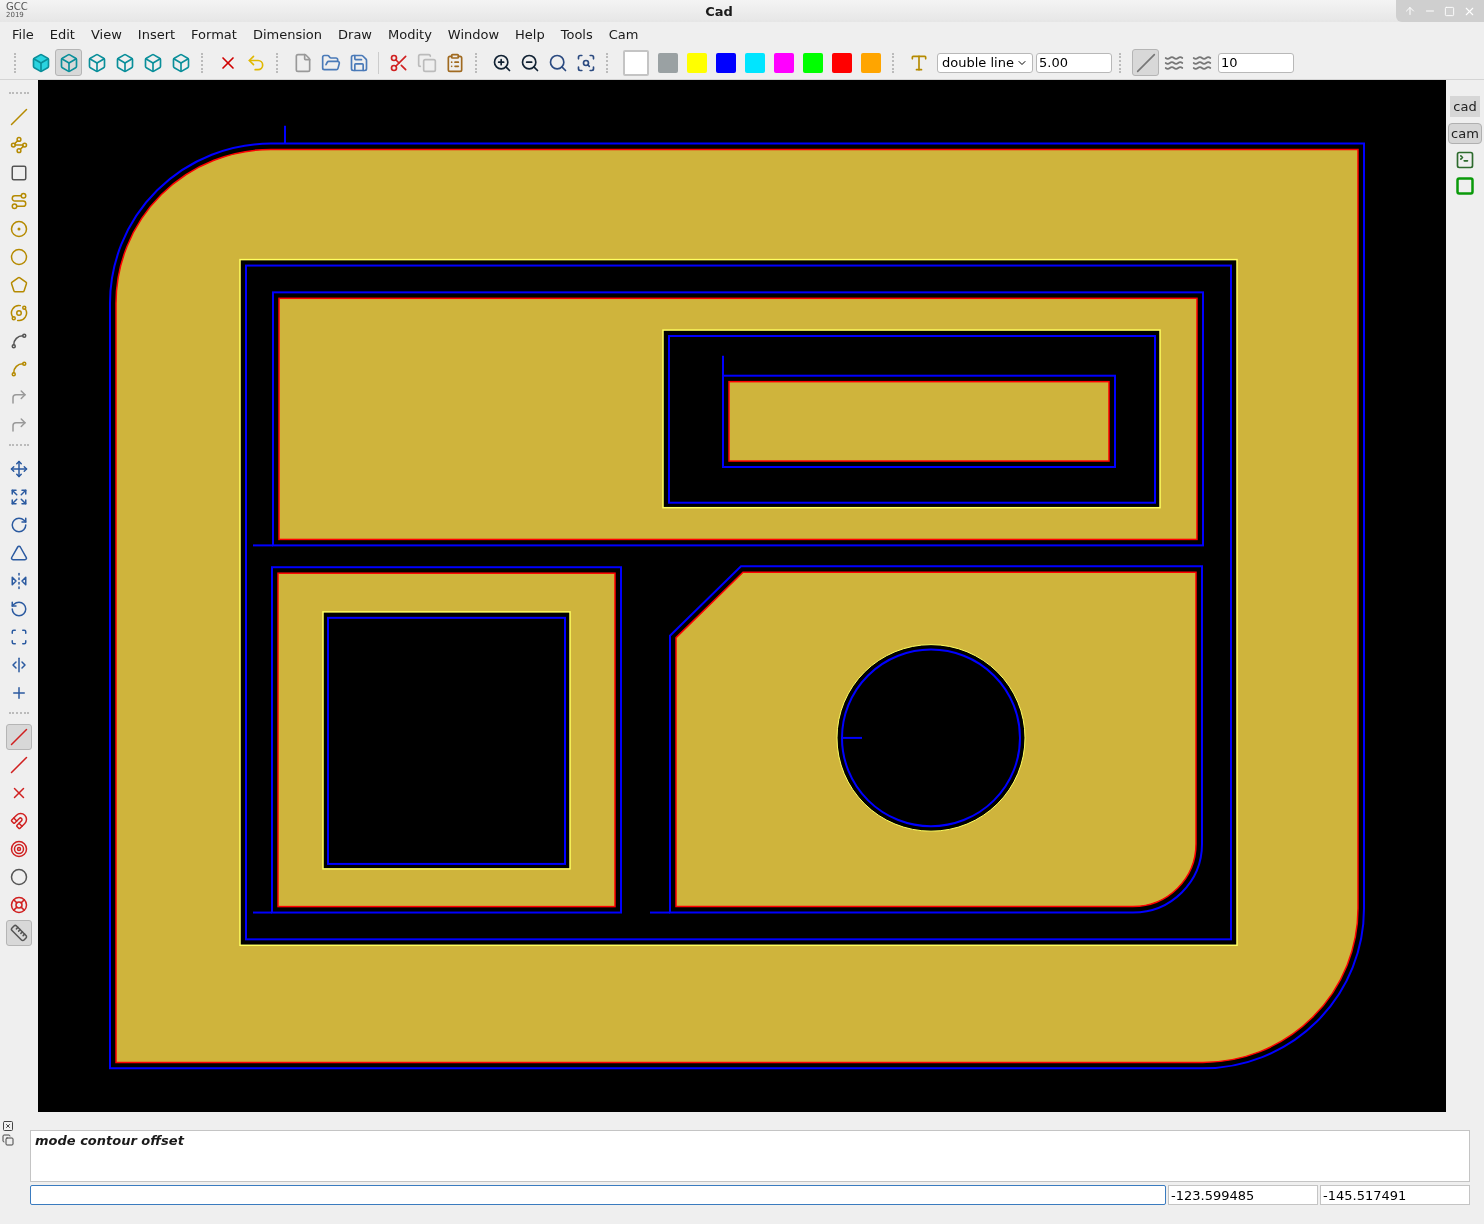 This screenshot has height=1224, width=1484. I want to click on close-icon, so click(8, 1126).